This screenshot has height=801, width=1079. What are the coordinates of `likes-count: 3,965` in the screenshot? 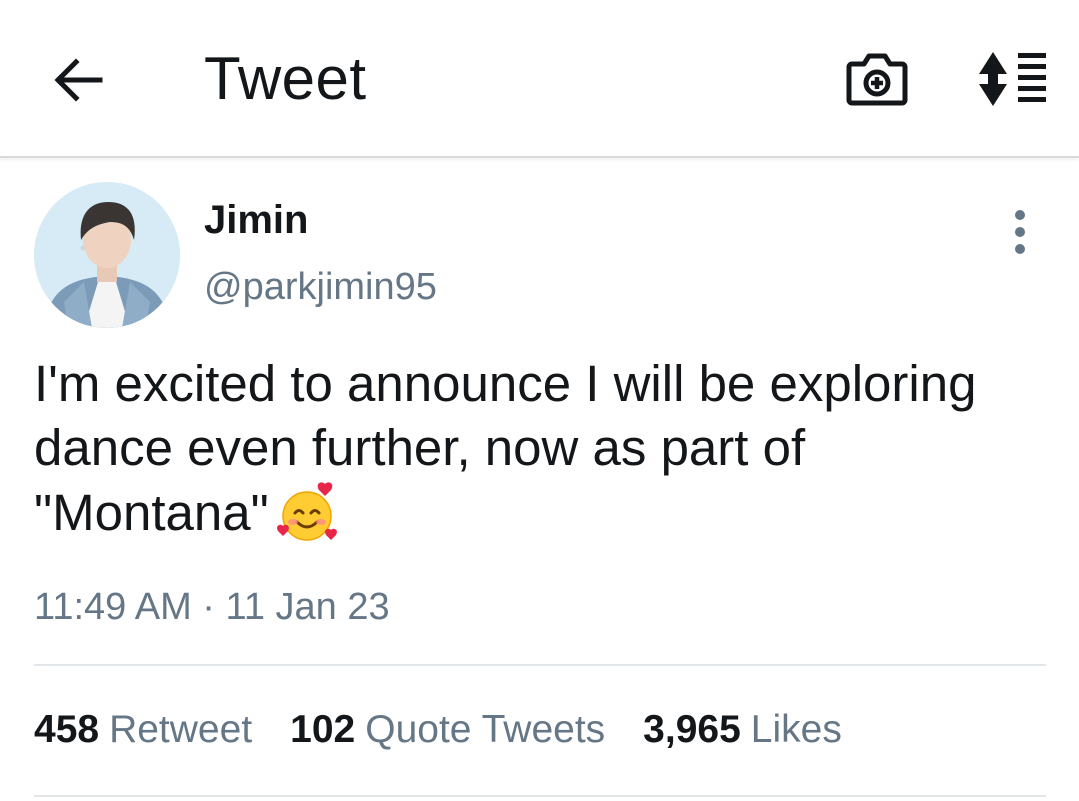 It's located at (692, 729).